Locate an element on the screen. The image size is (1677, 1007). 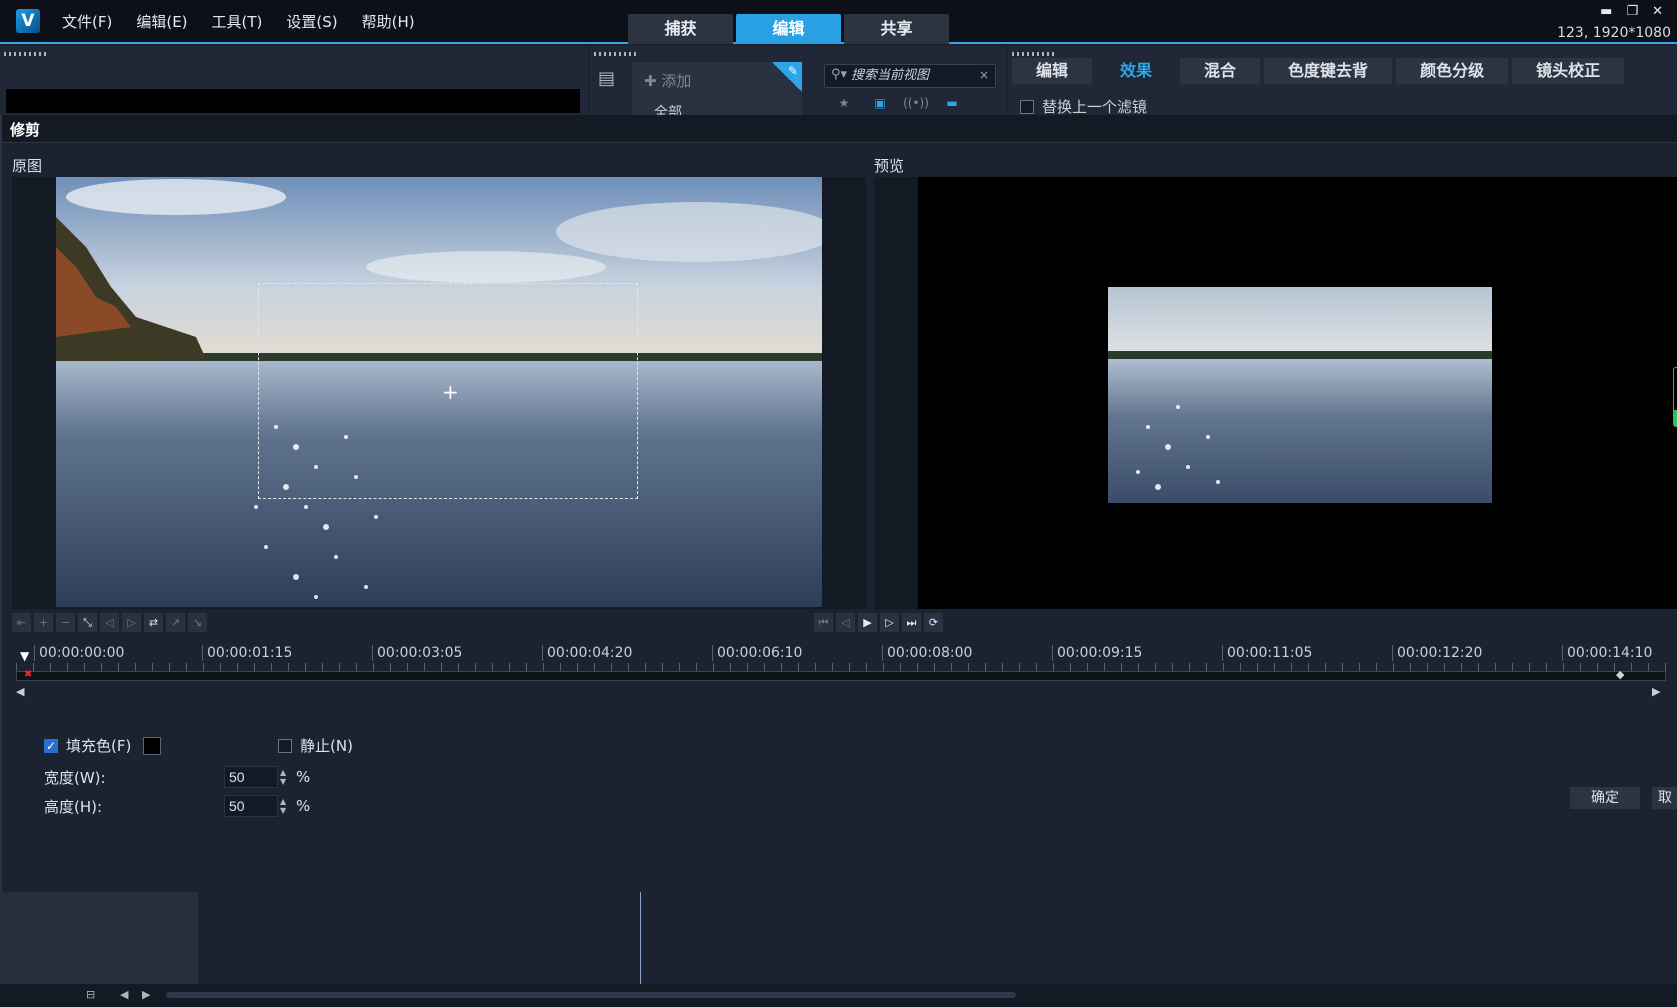
timeline-track-area is located at coordinates (928, 938).